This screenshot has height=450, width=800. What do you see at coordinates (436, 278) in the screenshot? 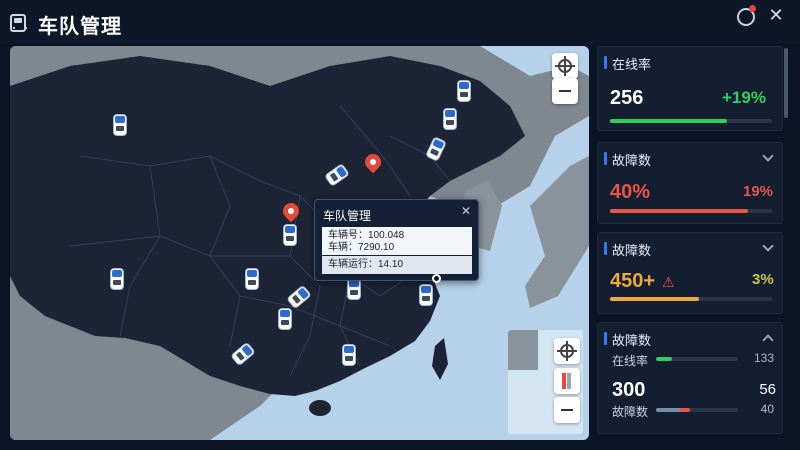
I see `popup-anchor-dot` at bounding box center [436, 278].